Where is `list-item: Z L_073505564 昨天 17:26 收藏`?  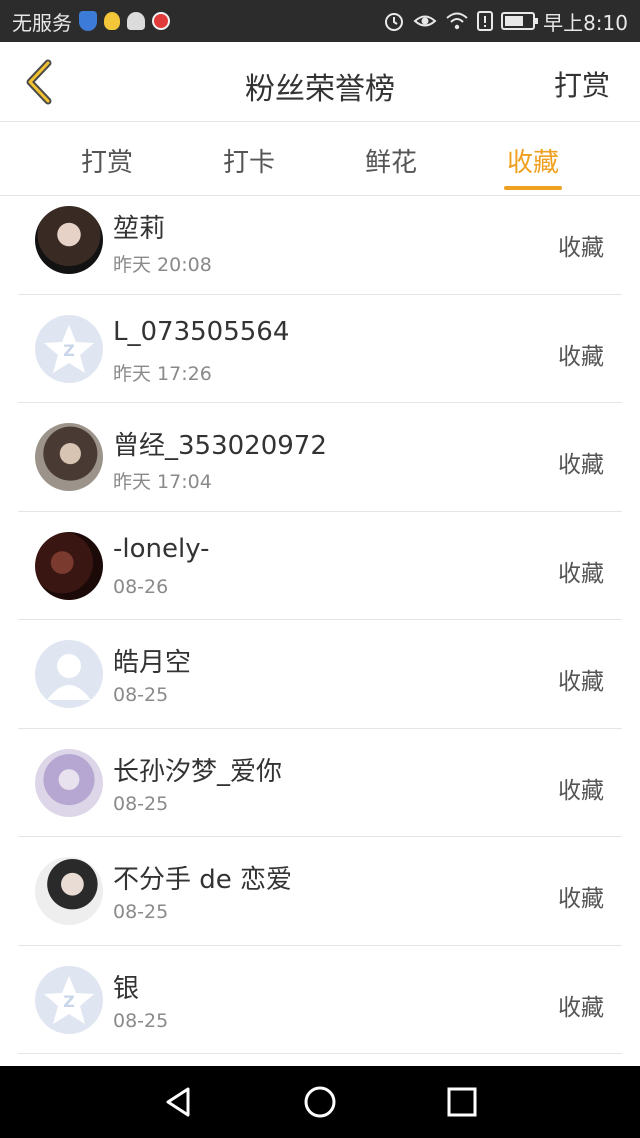 list-item: Z L_073505564 昨天 17:26 收藏 is located at coordinates (320, 349).